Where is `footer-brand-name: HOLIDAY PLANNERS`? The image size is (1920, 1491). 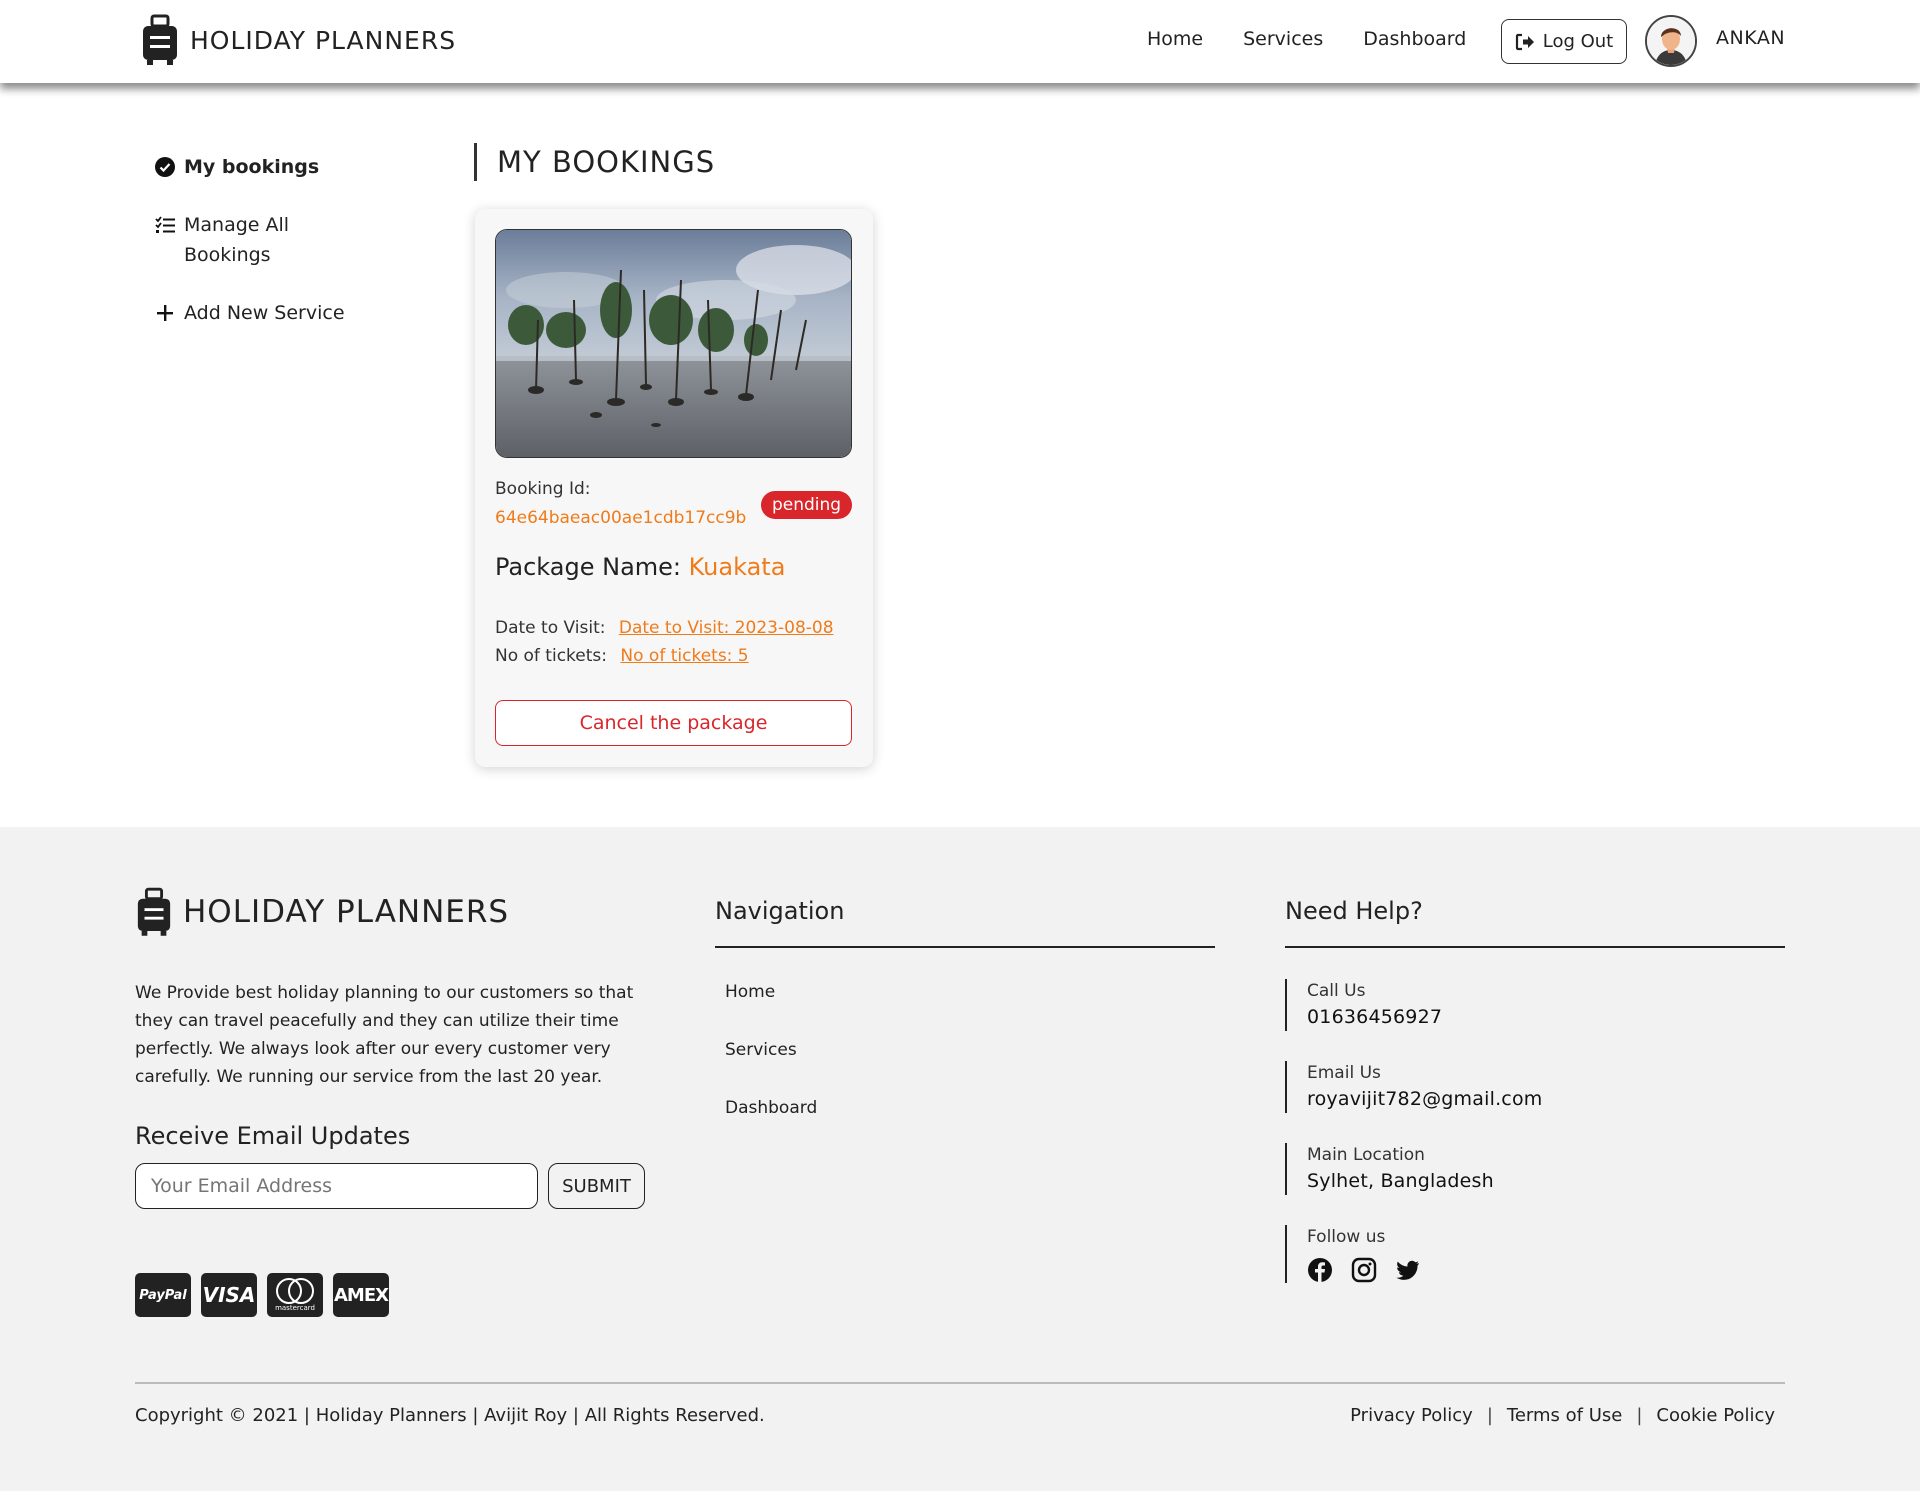
footer-brand-name: HOLIDAY PLANNERS is located at coordinates (346, 912).